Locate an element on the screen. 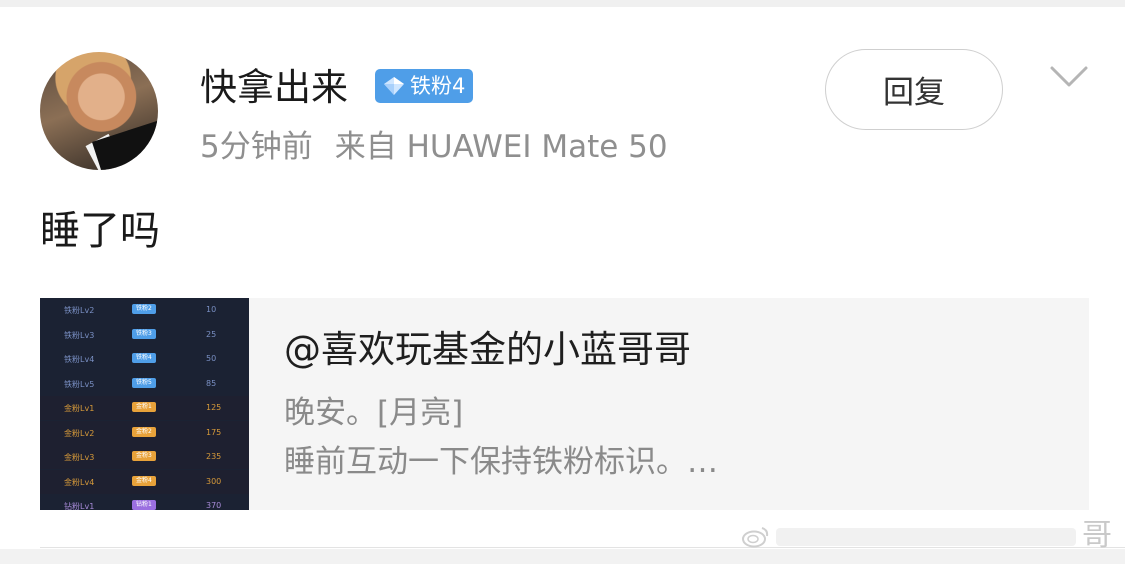  quoted-post-author: @喜欢玩基金的小蓝哥哥 is located at coordinates (487, 350).